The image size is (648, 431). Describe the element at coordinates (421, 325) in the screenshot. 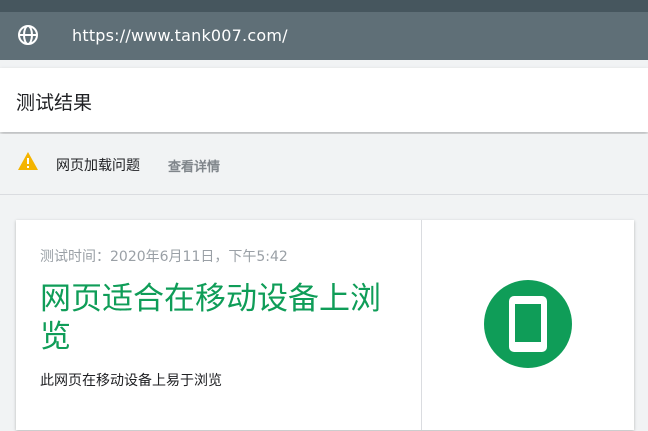

I see `card-divider` at that location.